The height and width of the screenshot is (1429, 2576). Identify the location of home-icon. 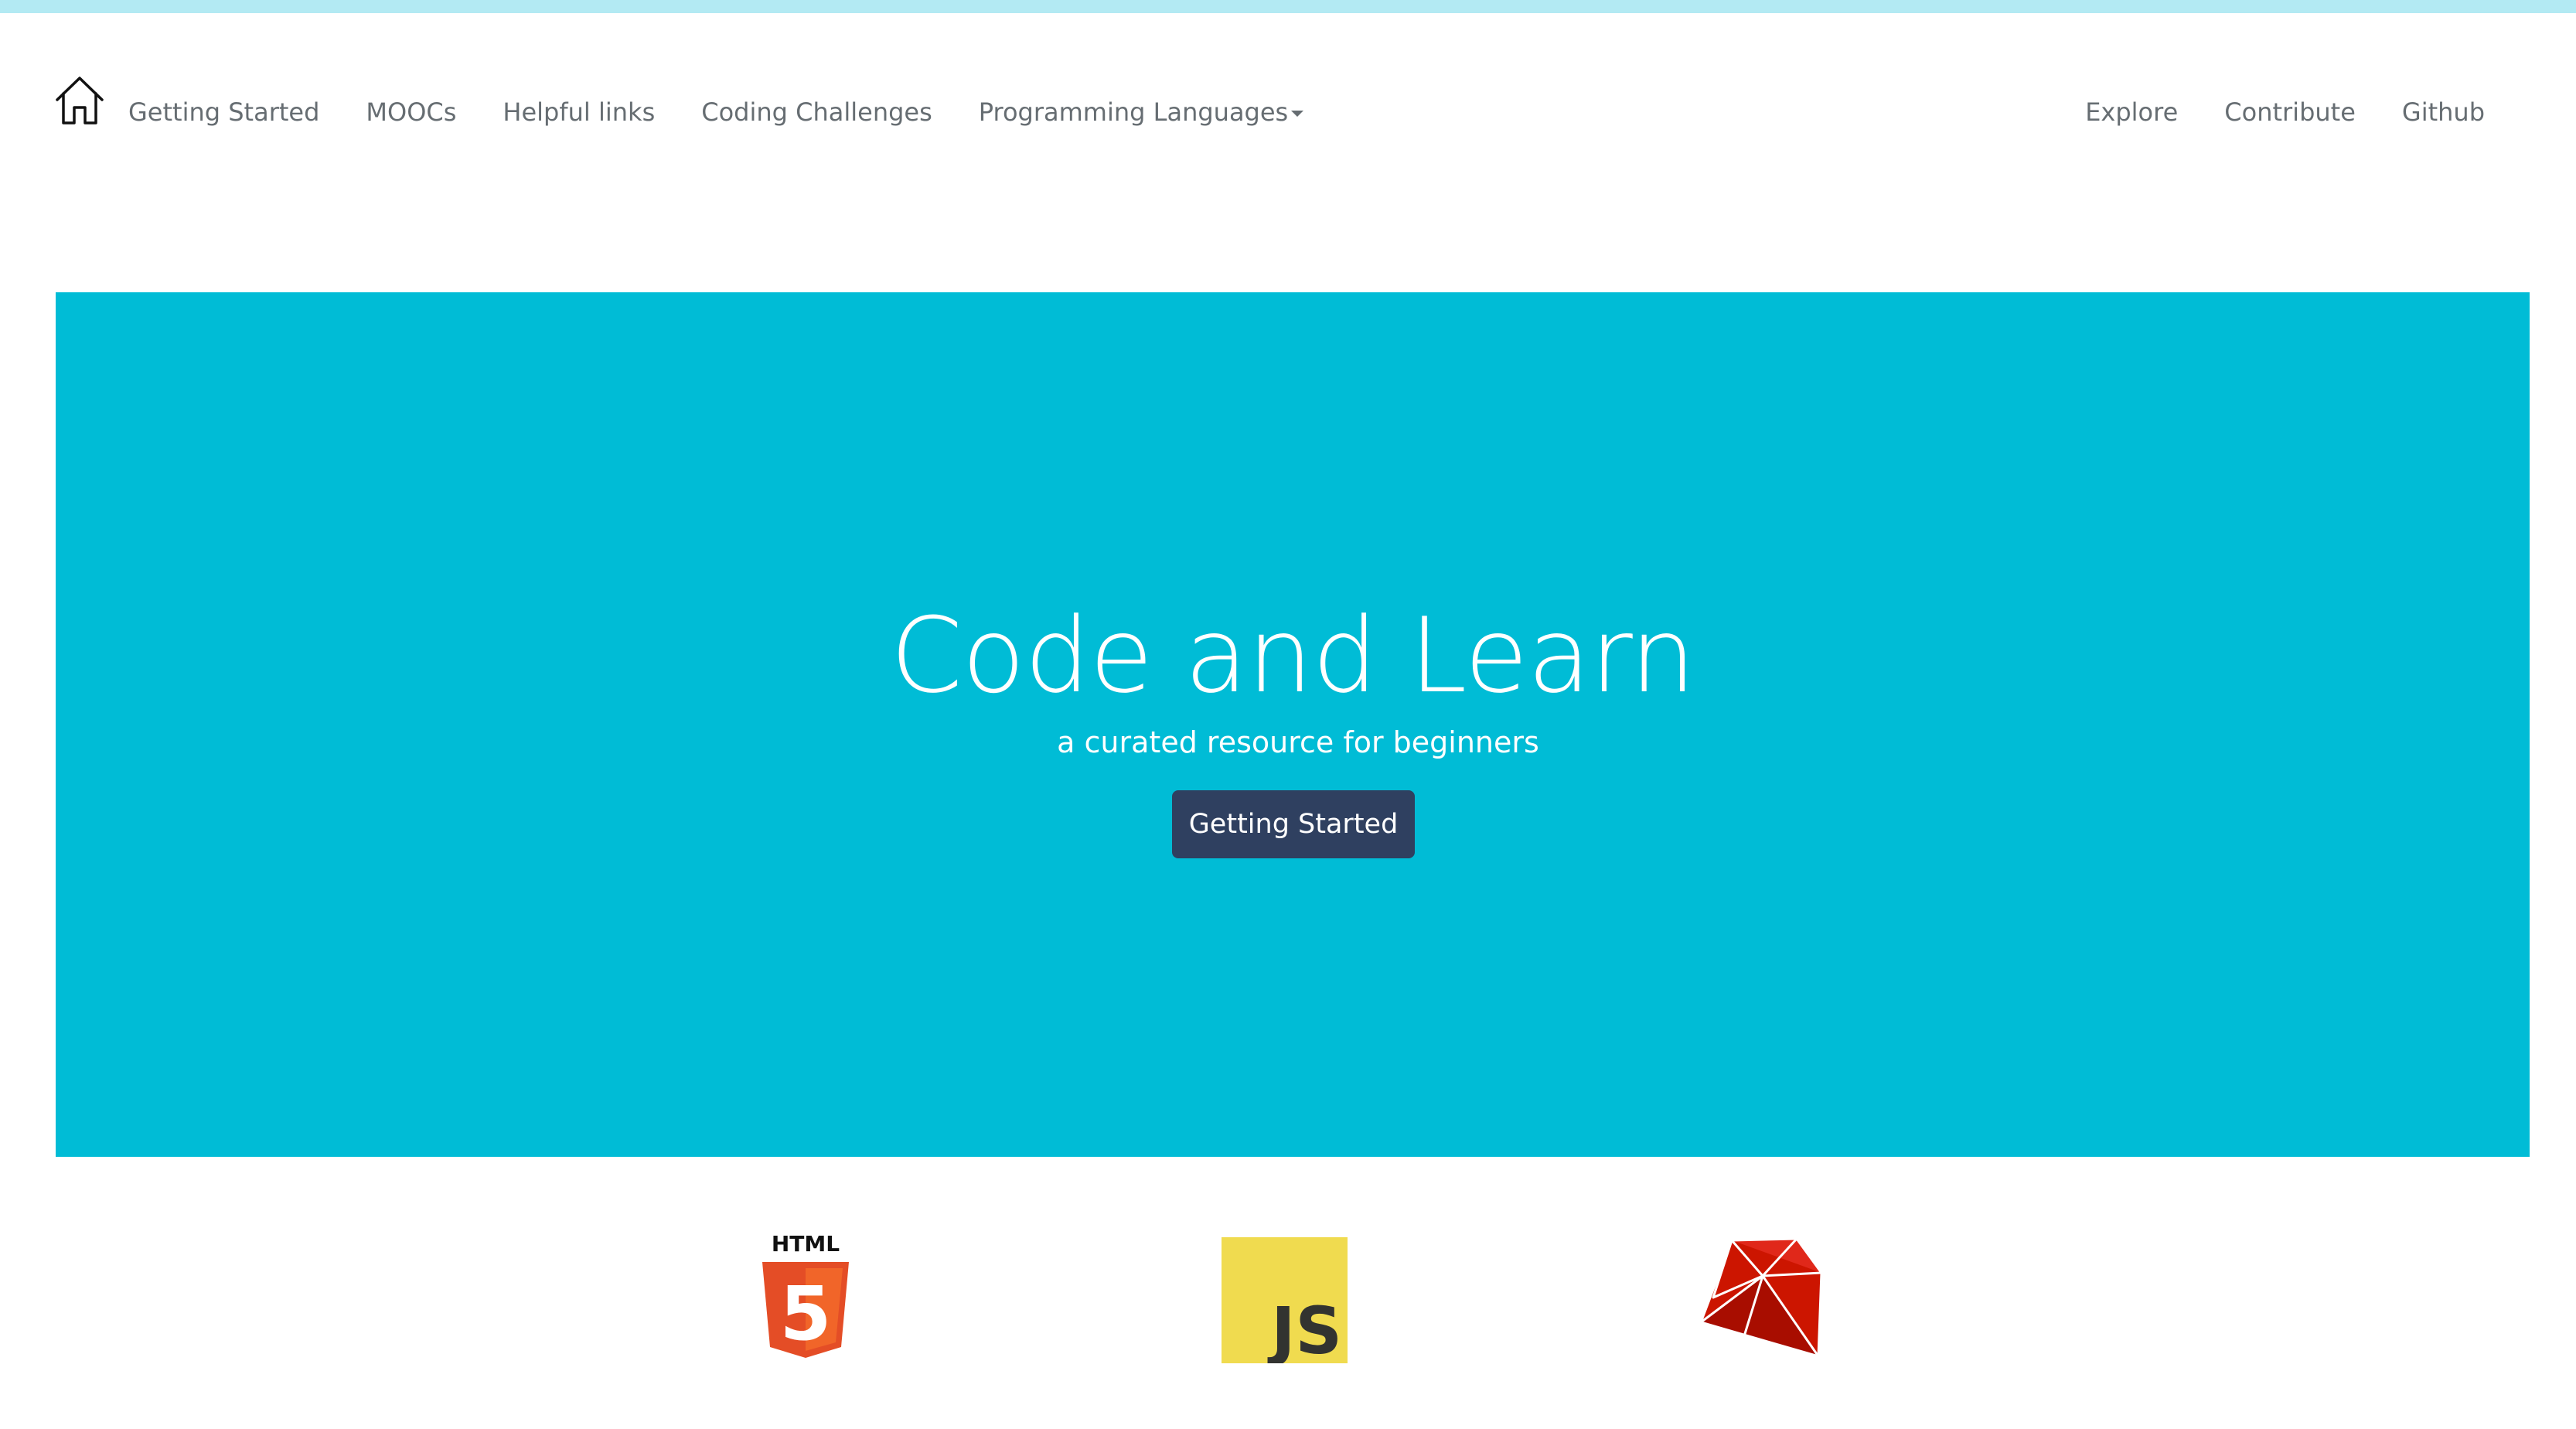
(80, 100).